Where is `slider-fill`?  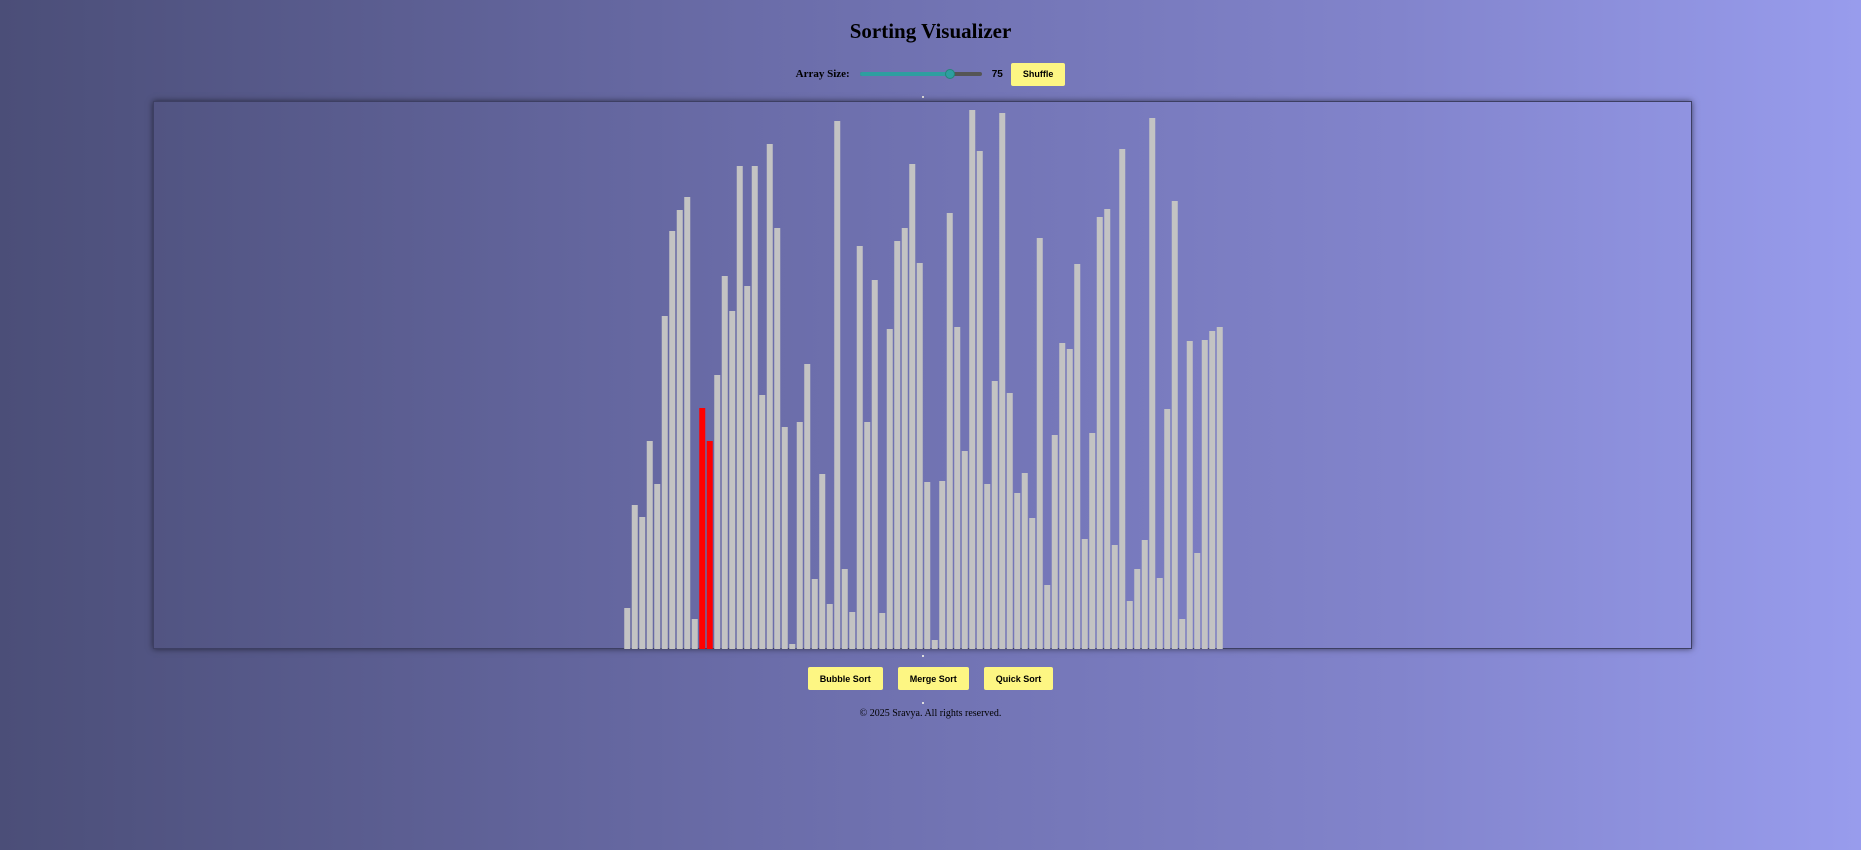
slider-fill is located at coordinates (904, 74).